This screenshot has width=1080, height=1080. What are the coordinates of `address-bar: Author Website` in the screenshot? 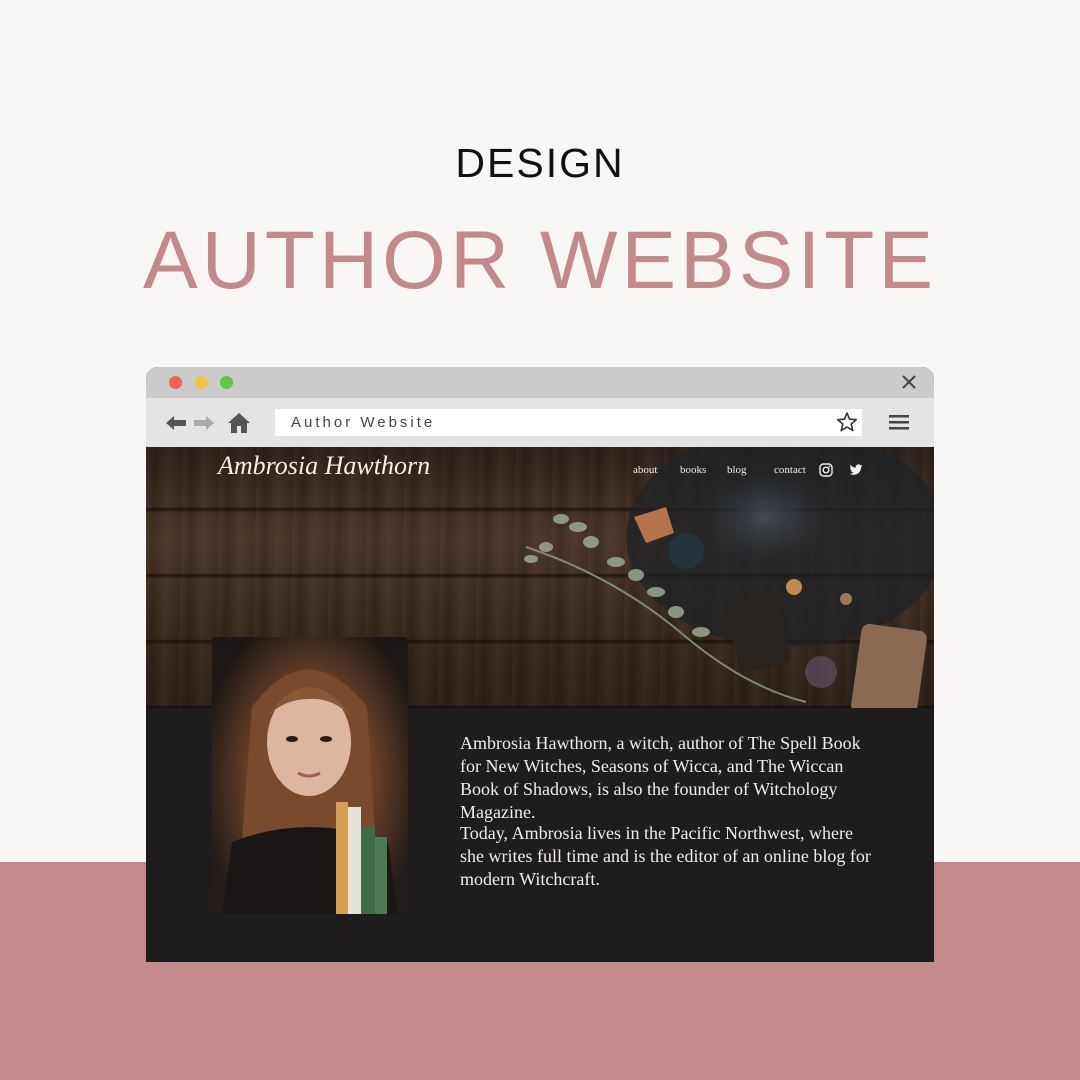 It's located at (568, 422).